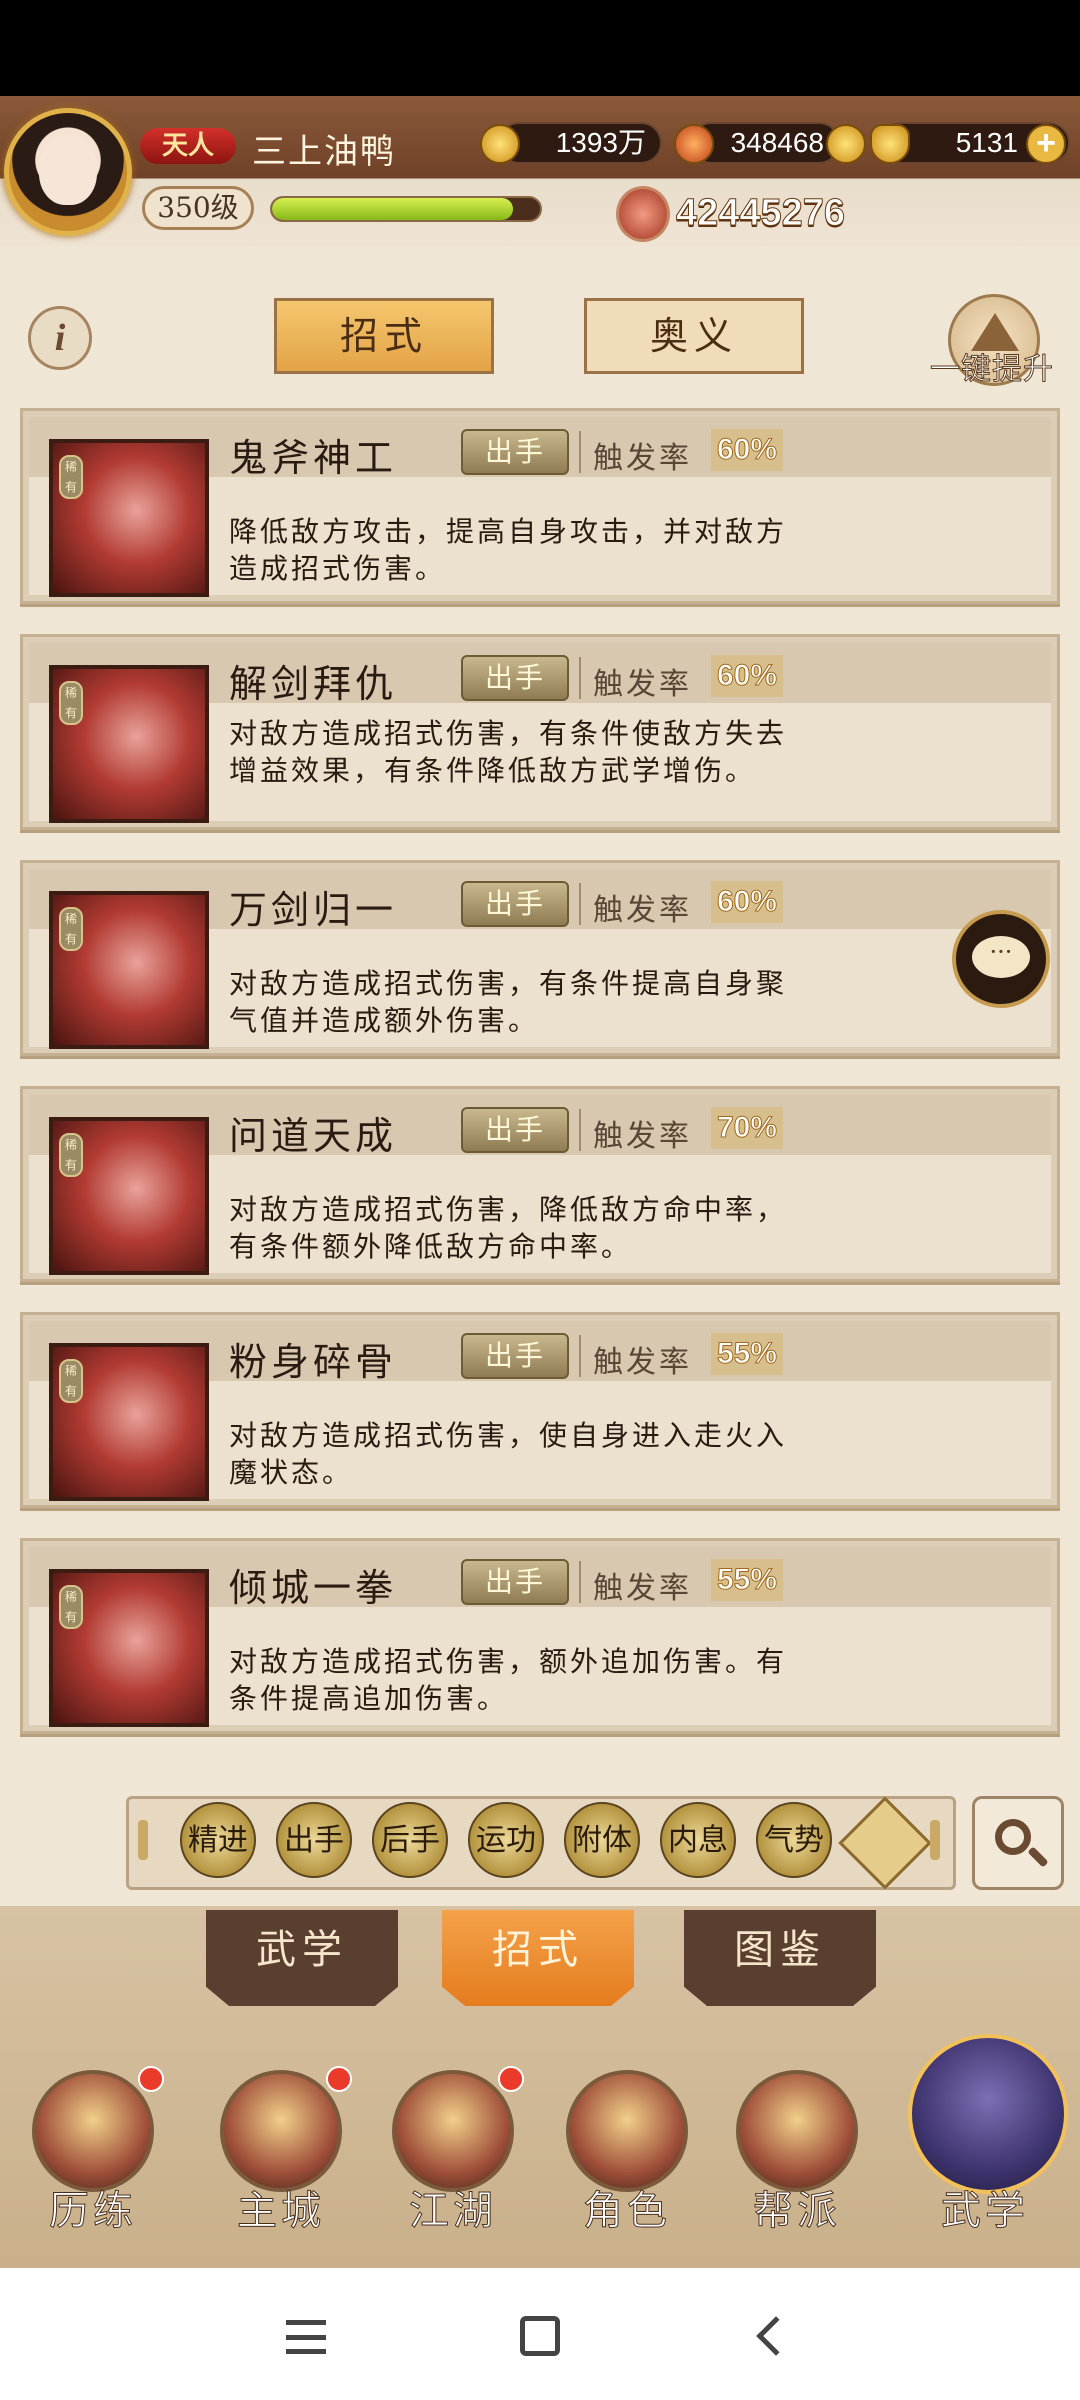 The width and height of the screenshot is (1080, 2400). Describe the element at coordinates (313, 1362) in the screenshot. I see `skill-name: 粉身碎骨` at that location.